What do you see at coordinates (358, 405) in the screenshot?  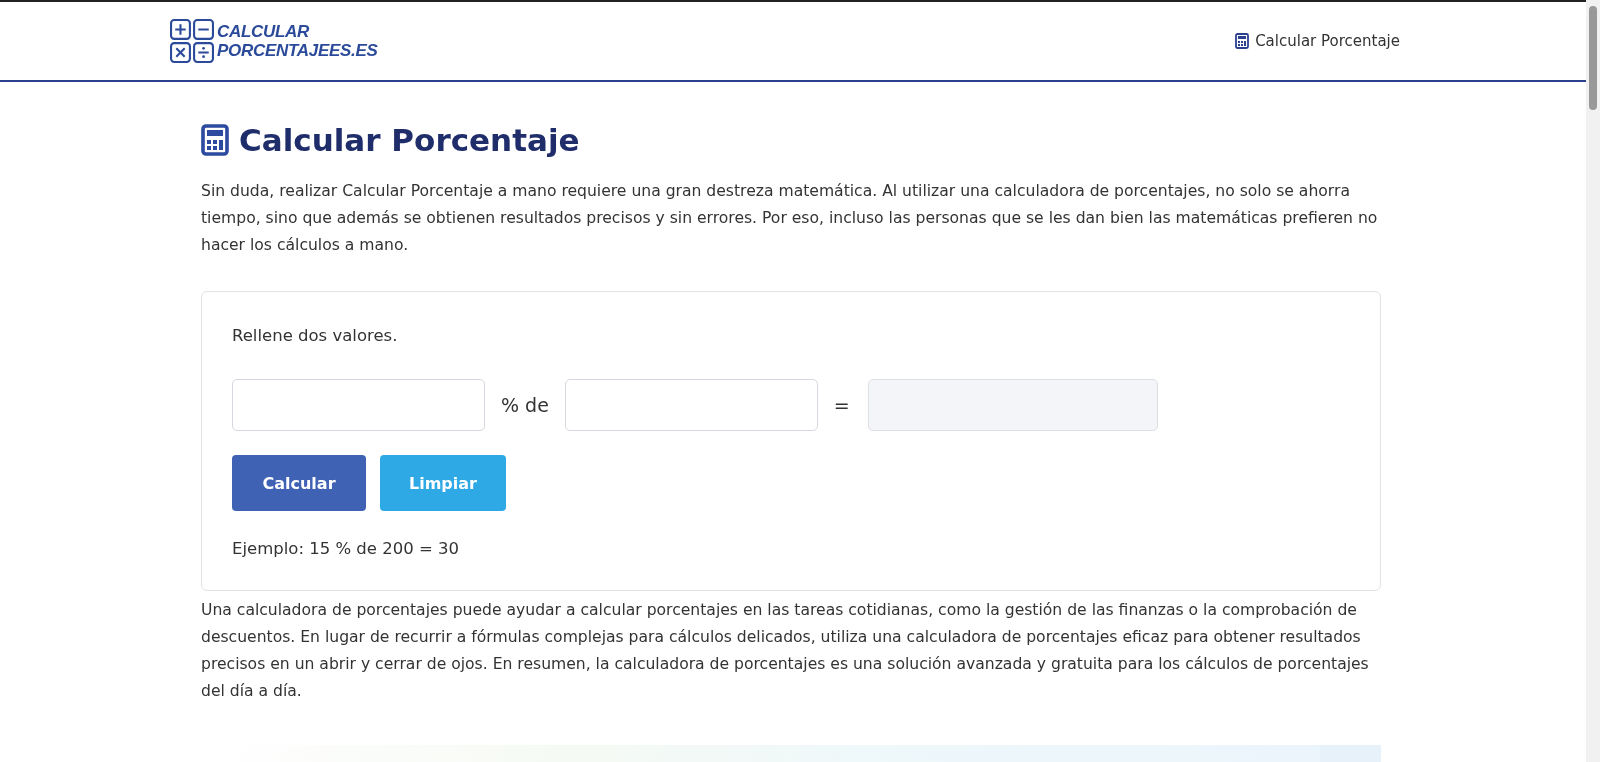 I see `percent-input-field` at bounding box center [358, 405].